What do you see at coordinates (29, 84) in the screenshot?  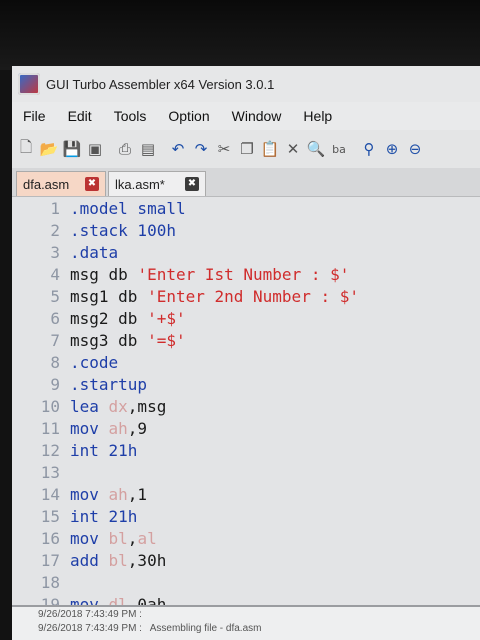 I see `app-logo-icon` at bounding box center [29, 84].